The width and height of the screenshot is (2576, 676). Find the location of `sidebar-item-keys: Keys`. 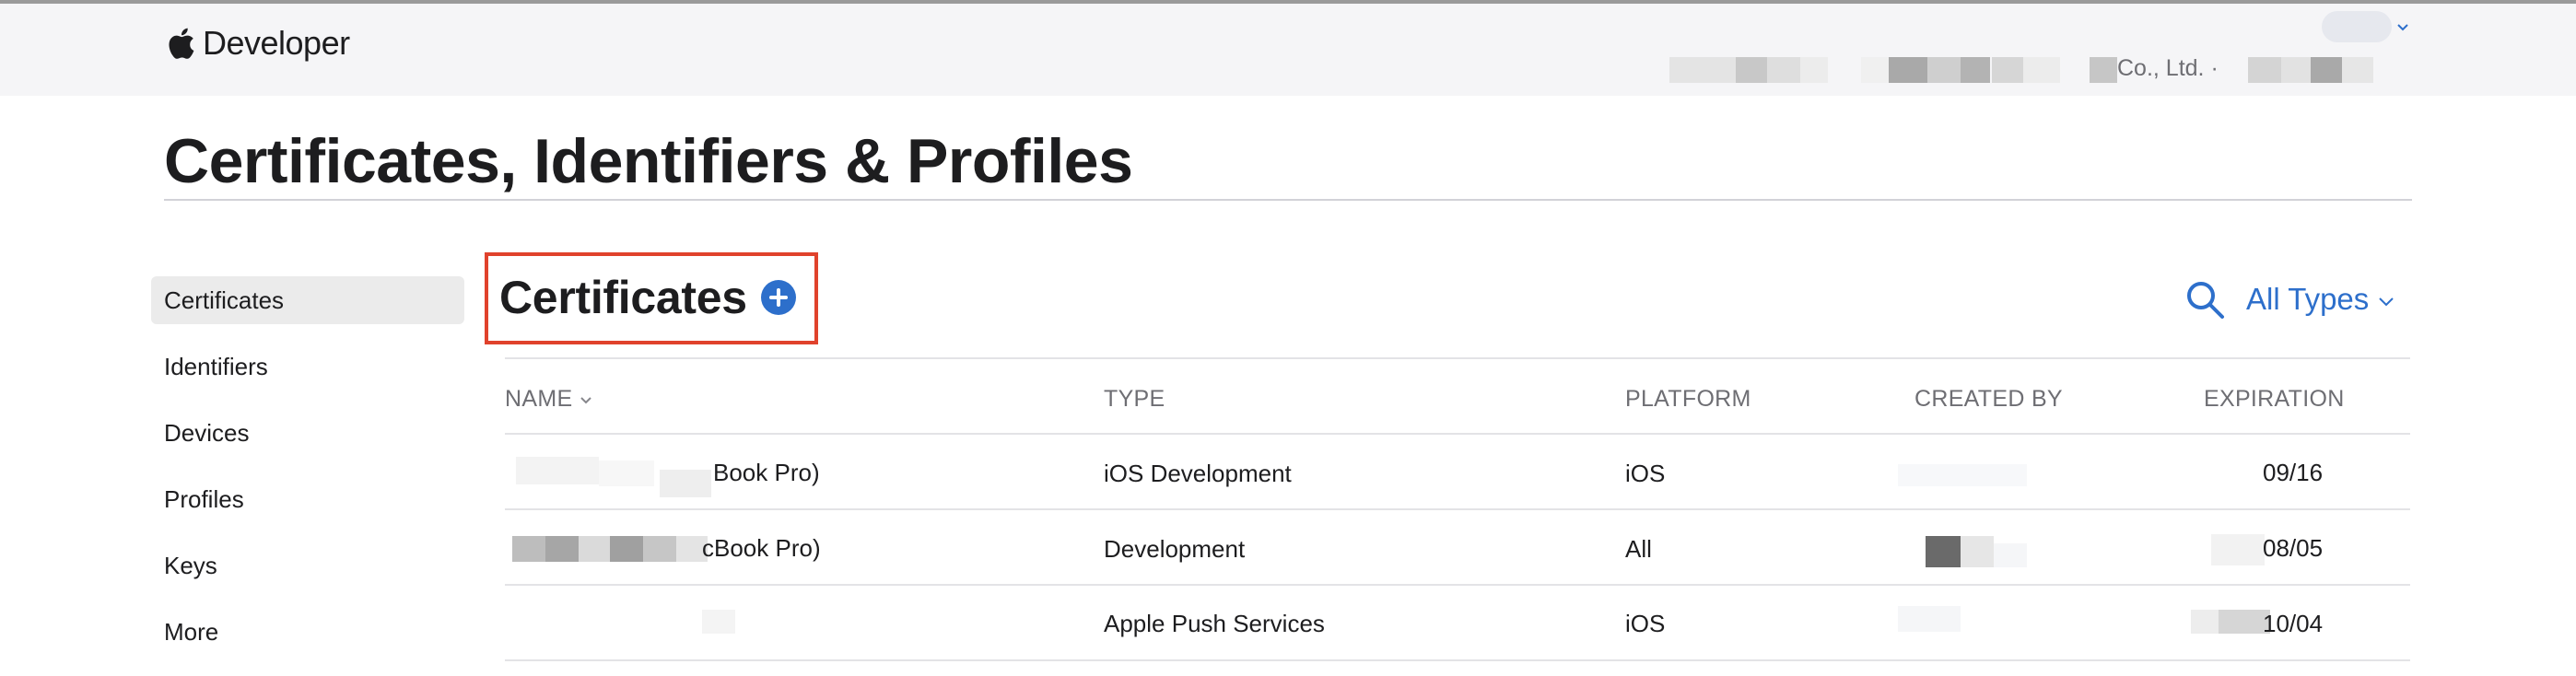

sidebar-item-keys: Keys is located at coordinates (307, 566).